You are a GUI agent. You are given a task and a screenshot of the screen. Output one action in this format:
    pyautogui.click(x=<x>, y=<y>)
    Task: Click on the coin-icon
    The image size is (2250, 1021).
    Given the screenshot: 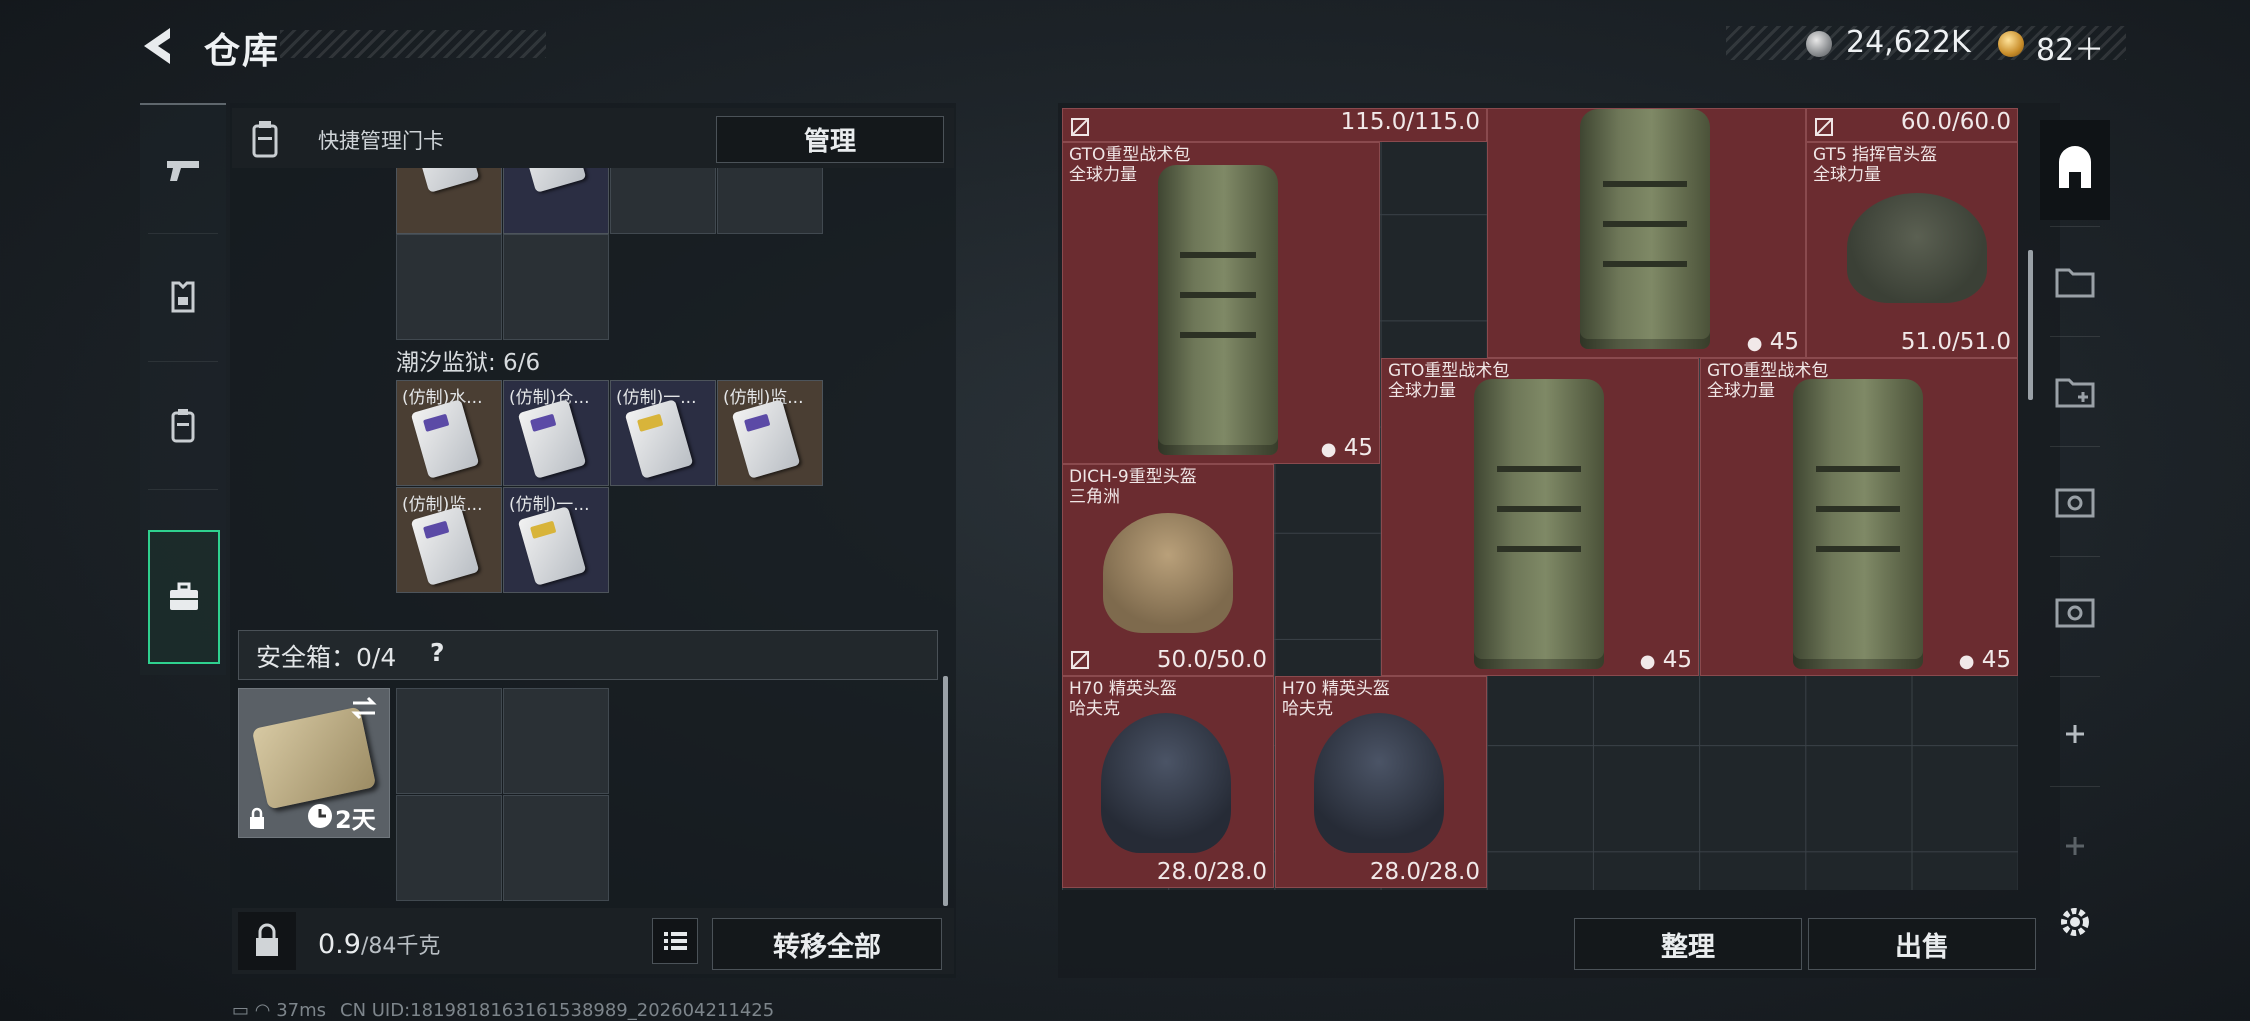 What is the action you would take?
    pyautogui.click(x=1819, y=44)
    